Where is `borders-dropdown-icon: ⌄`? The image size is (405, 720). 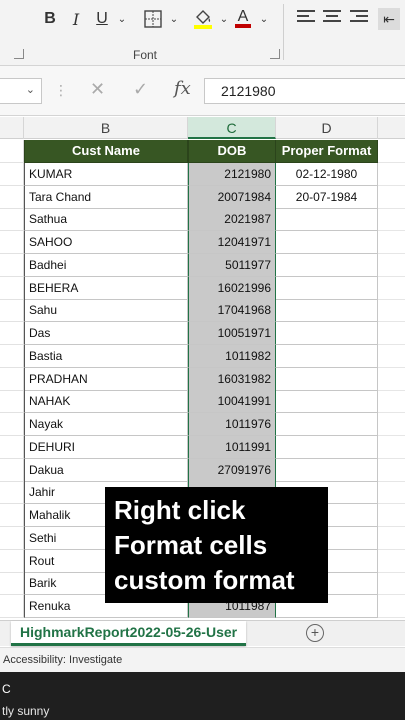
borders-dropdown-icon: ⌄ is located at coordinates (174, 19).